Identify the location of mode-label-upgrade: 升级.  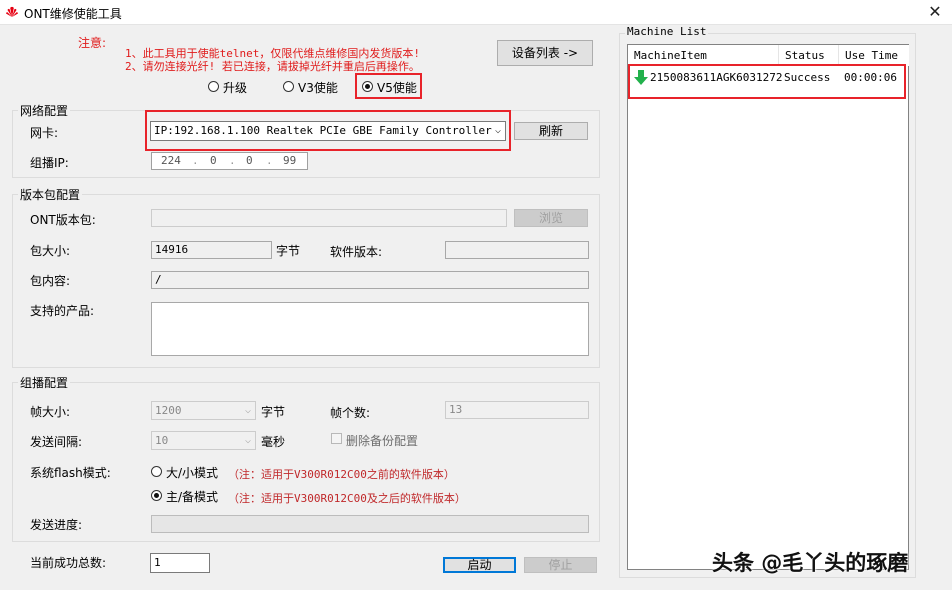
(235, 88).